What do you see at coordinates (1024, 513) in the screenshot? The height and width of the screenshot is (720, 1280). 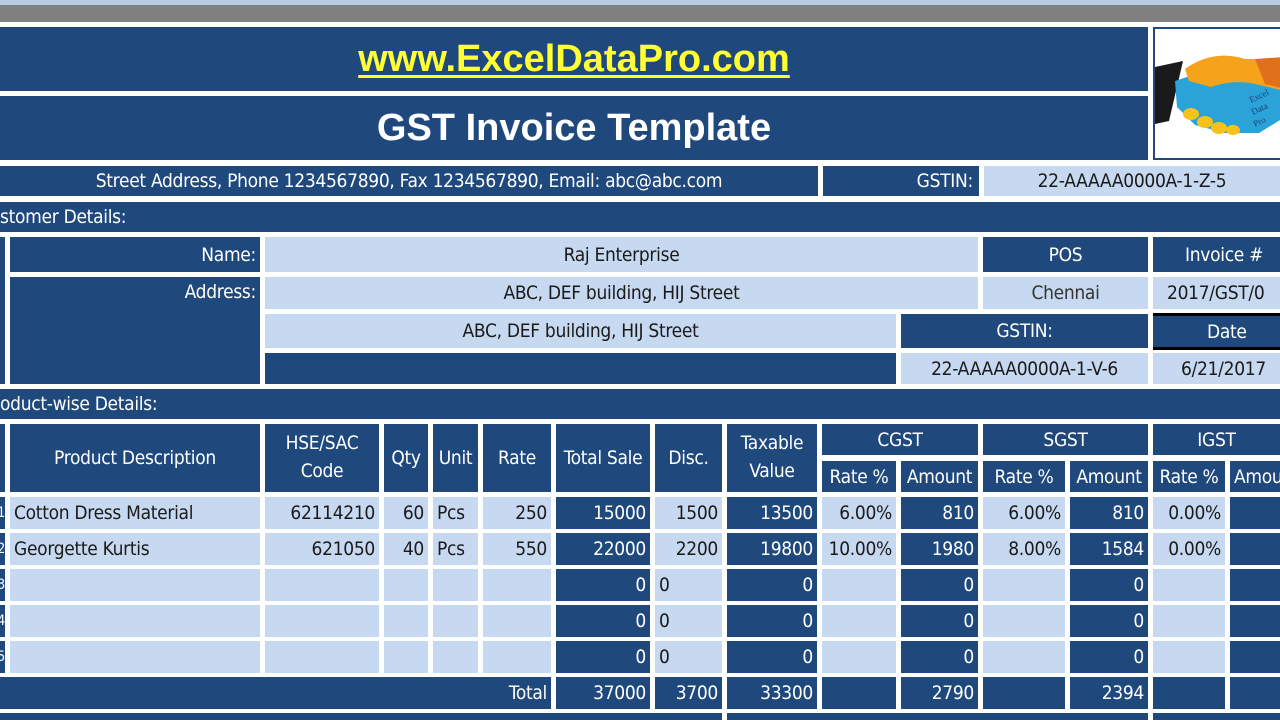 I see `cell-sgst-rate: 6.00%` at bounding box center [1024, 513].